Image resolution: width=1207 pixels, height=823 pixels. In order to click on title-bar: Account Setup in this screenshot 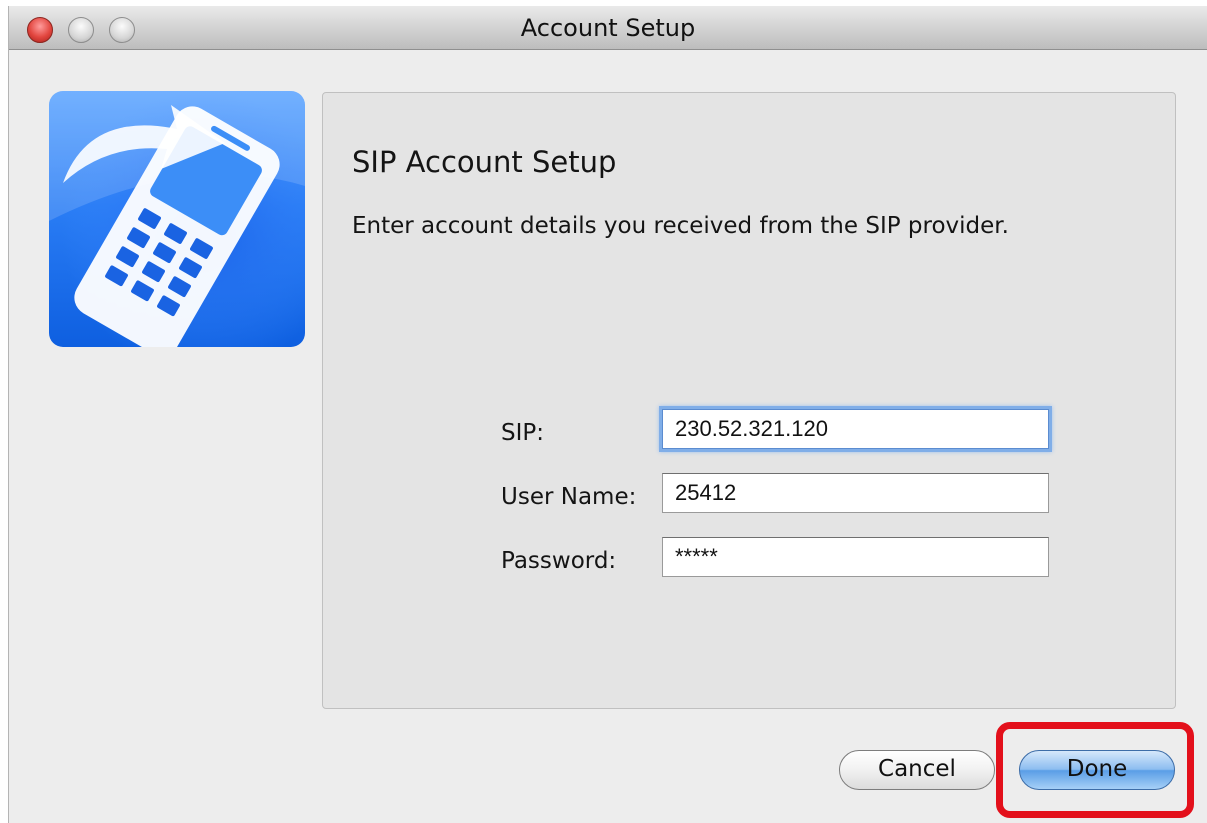, I will do `click(608, 28)`.